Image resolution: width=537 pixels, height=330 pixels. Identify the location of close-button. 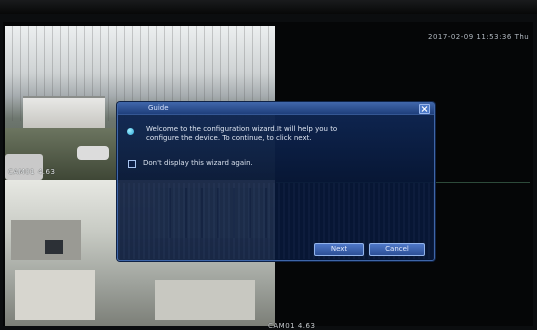
(424, 109).